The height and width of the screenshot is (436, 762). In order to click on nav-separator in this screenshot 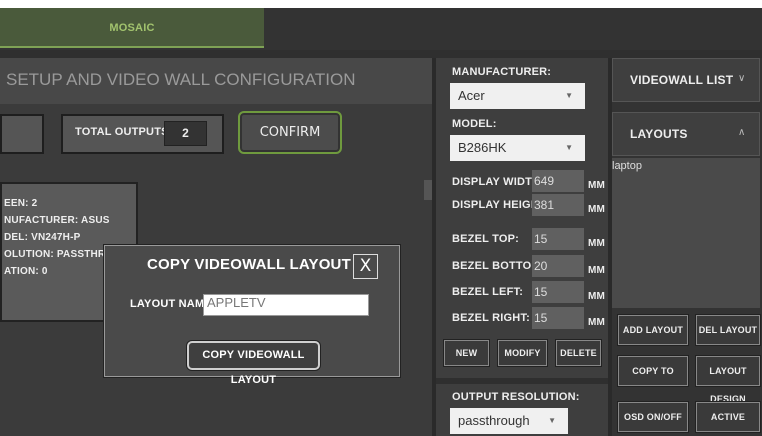, I will do `click(381, 54)`.